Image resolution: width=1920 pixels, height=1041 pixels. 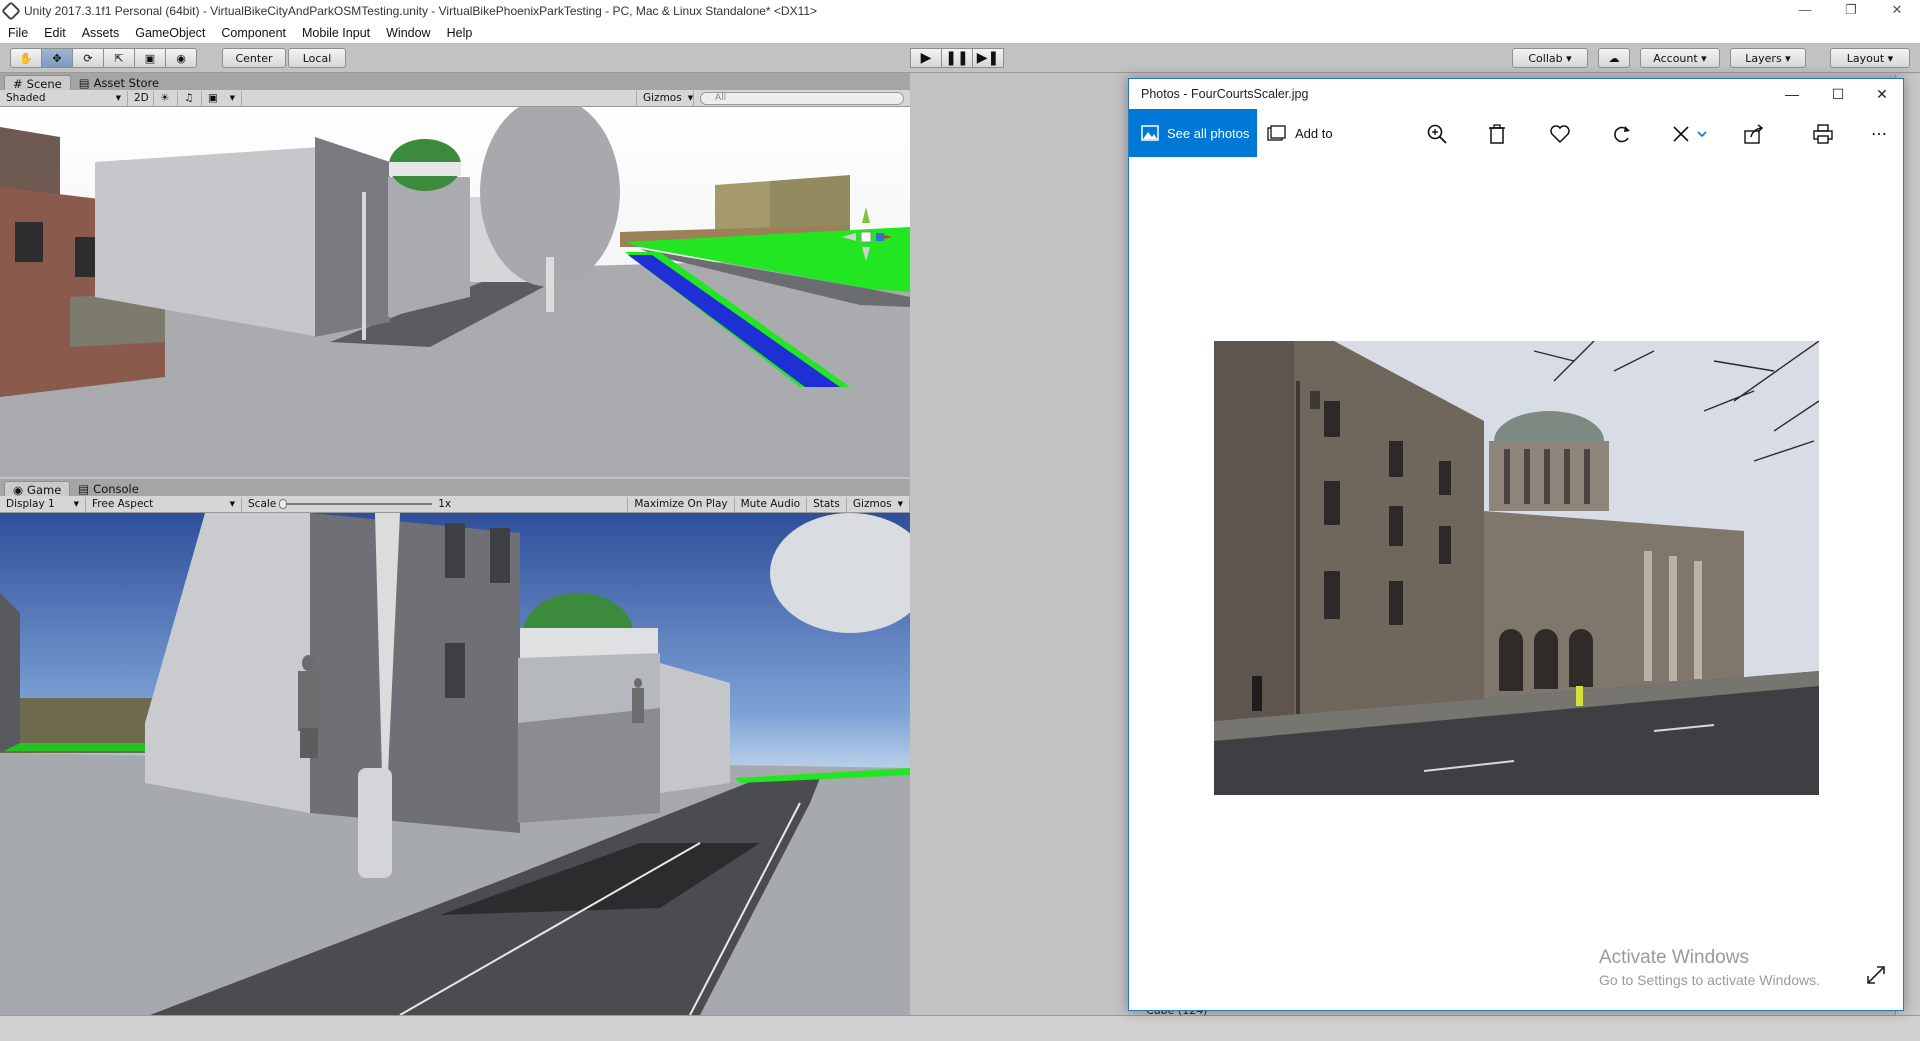 I want to click on photos-minimize-button: —, so click(x=1792, y=94).